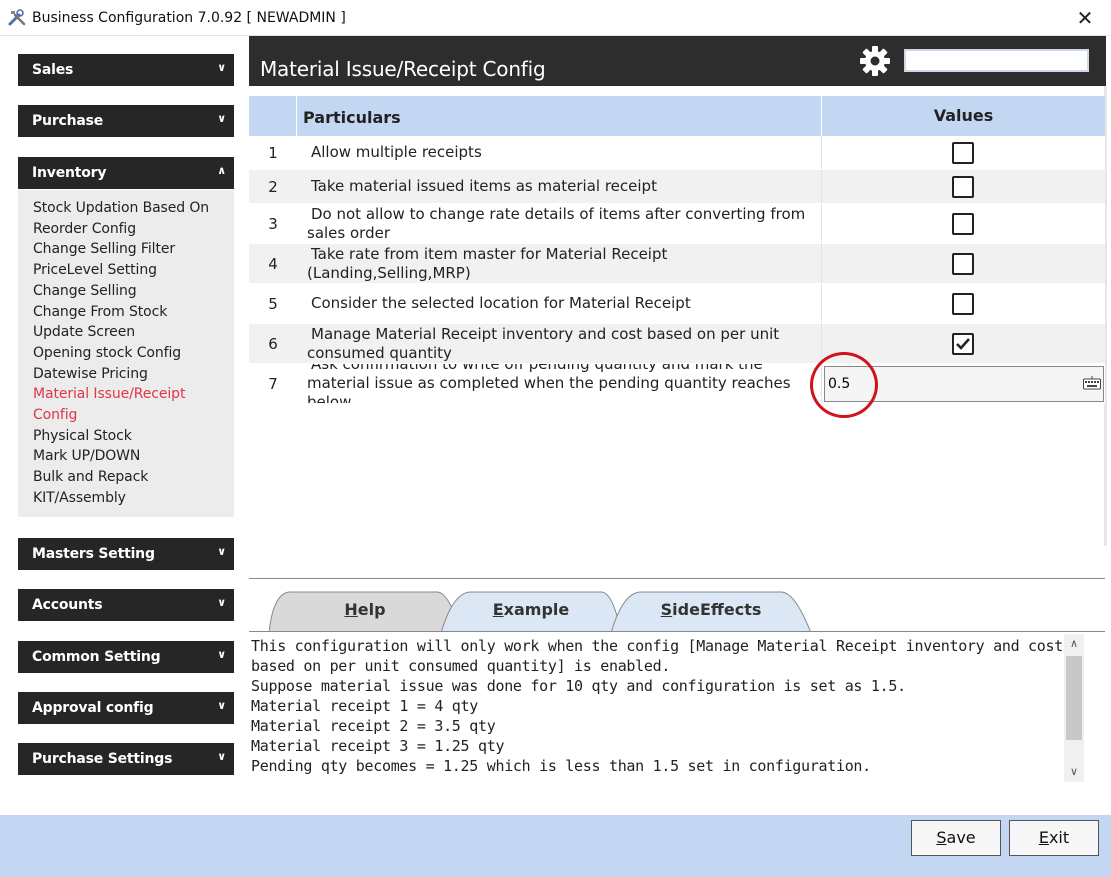 The width and height of the screenshot is (1111, 877). Describe the element at coordinates (555, 846) in the screenshot. I see `footer-bar: Save Exit` at that location.